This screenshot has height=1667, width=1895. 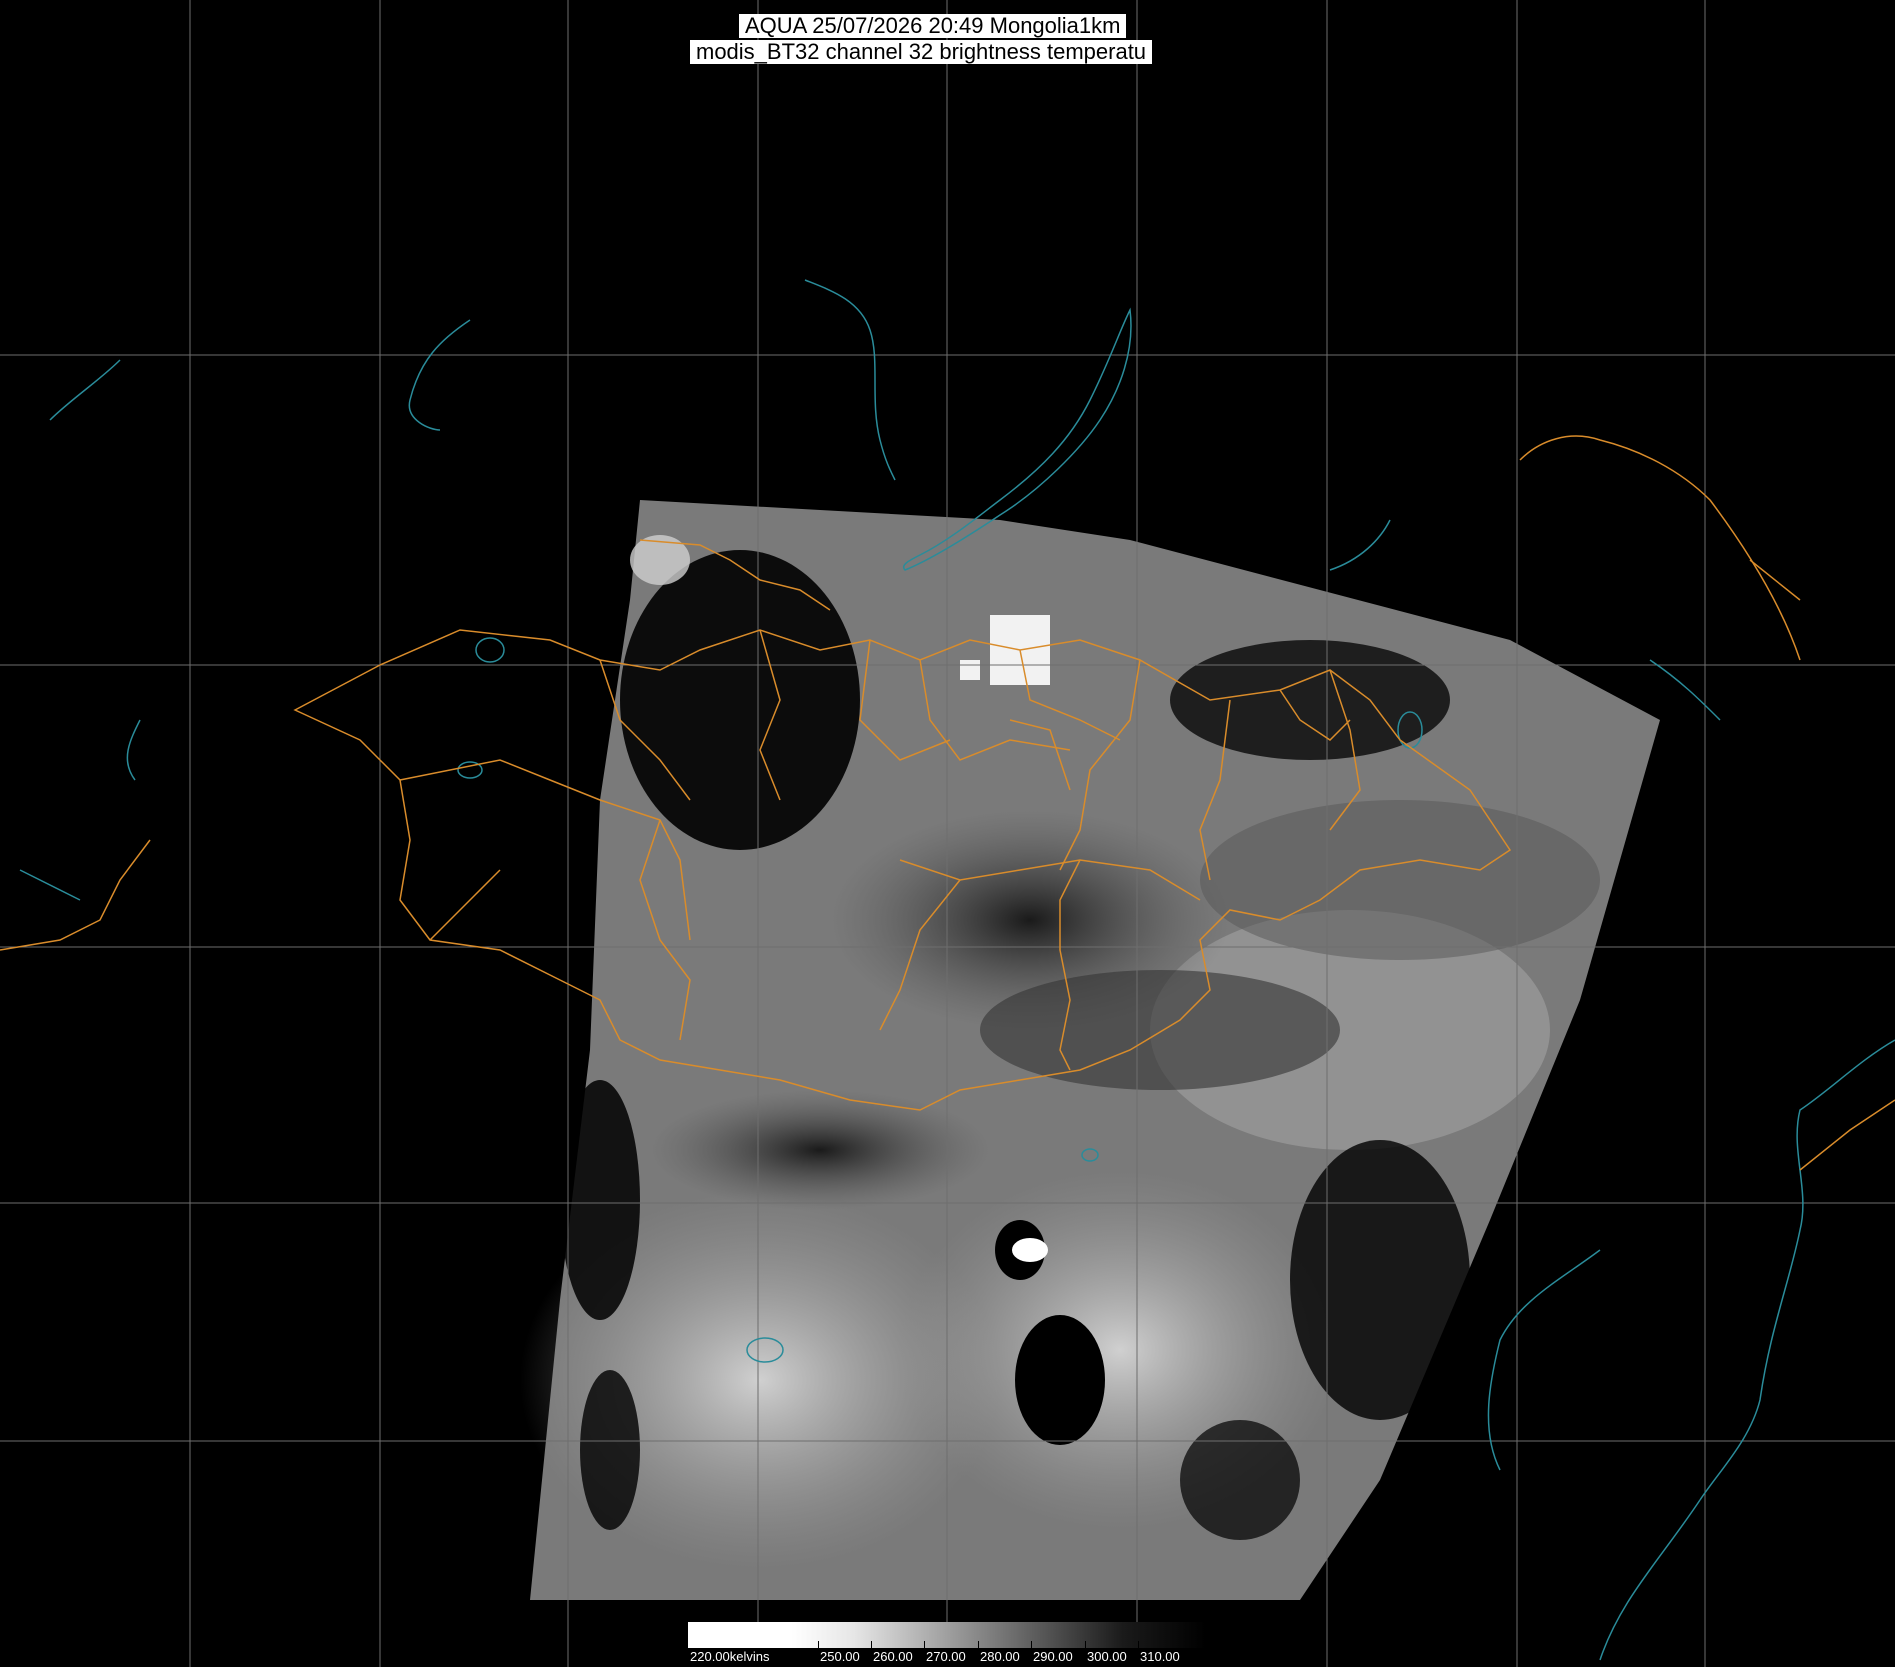 What do you see at coordinates (840, 1656) in the screenshot?
I see `colorbar-tick-label: 250.00` at bounding box center [840, 1656].